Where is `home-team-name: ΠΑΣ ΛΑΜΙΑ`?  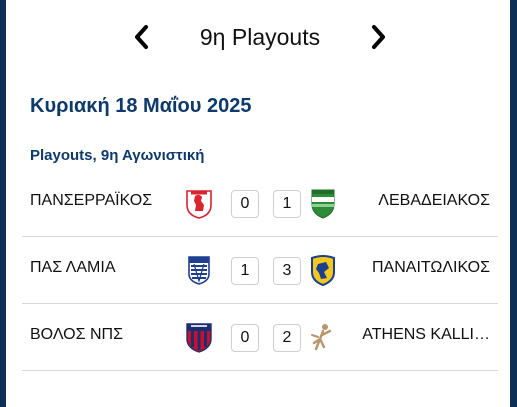
home-team-name: ΠΑΣ ΛΑΜΙΑ is located at coordinates (73, 267).